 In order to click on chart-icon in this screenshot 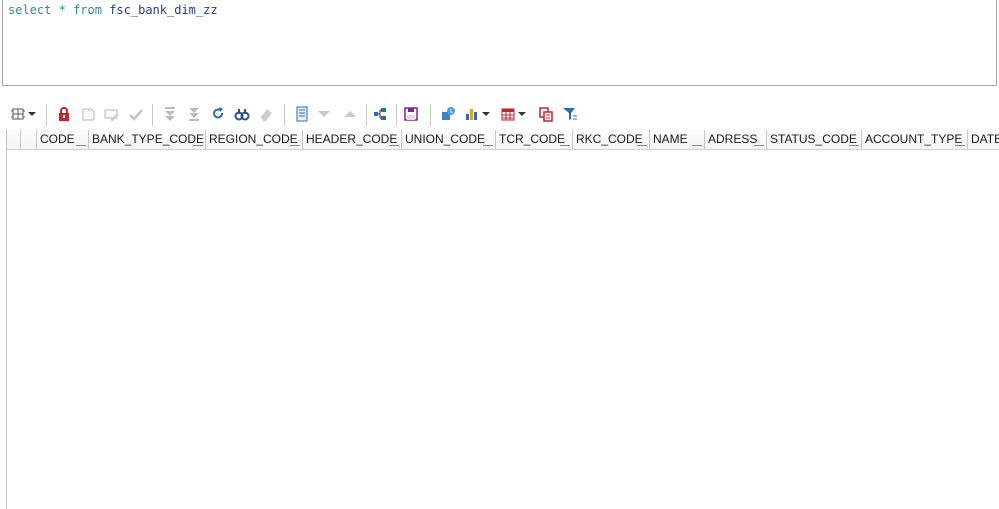, I will do `click(472, 114)`.